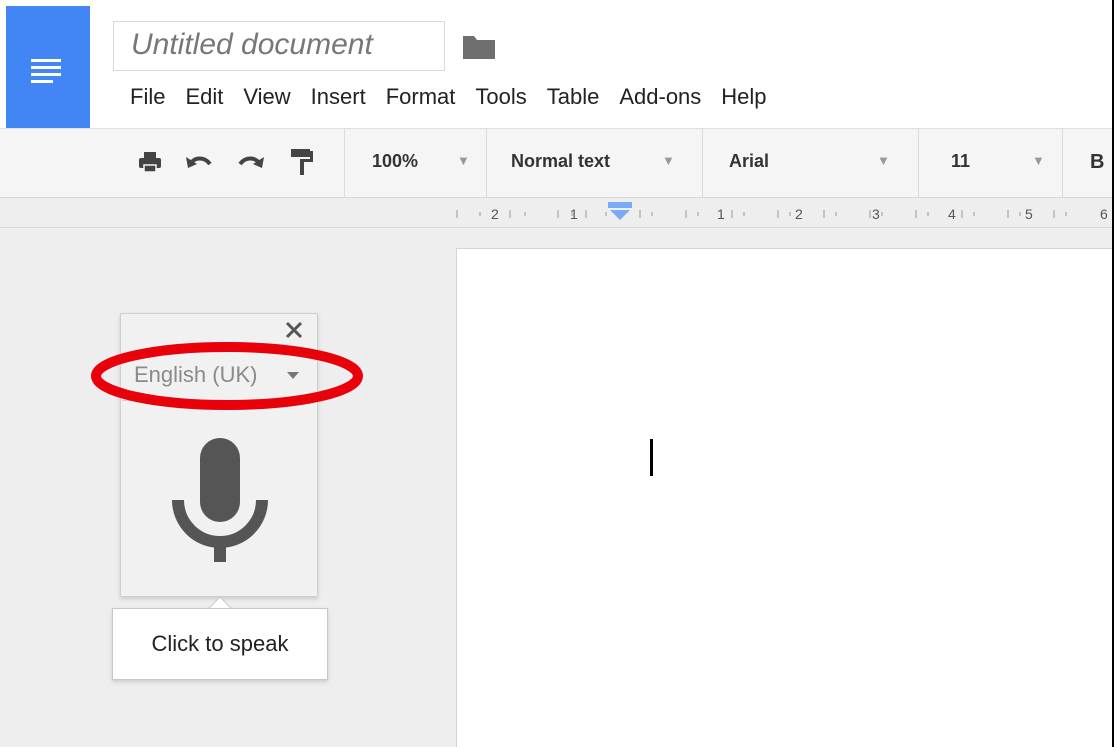  Describe the element at coordinates (301, 162) in the screenshot. I see `paint-format-icon` at that location.